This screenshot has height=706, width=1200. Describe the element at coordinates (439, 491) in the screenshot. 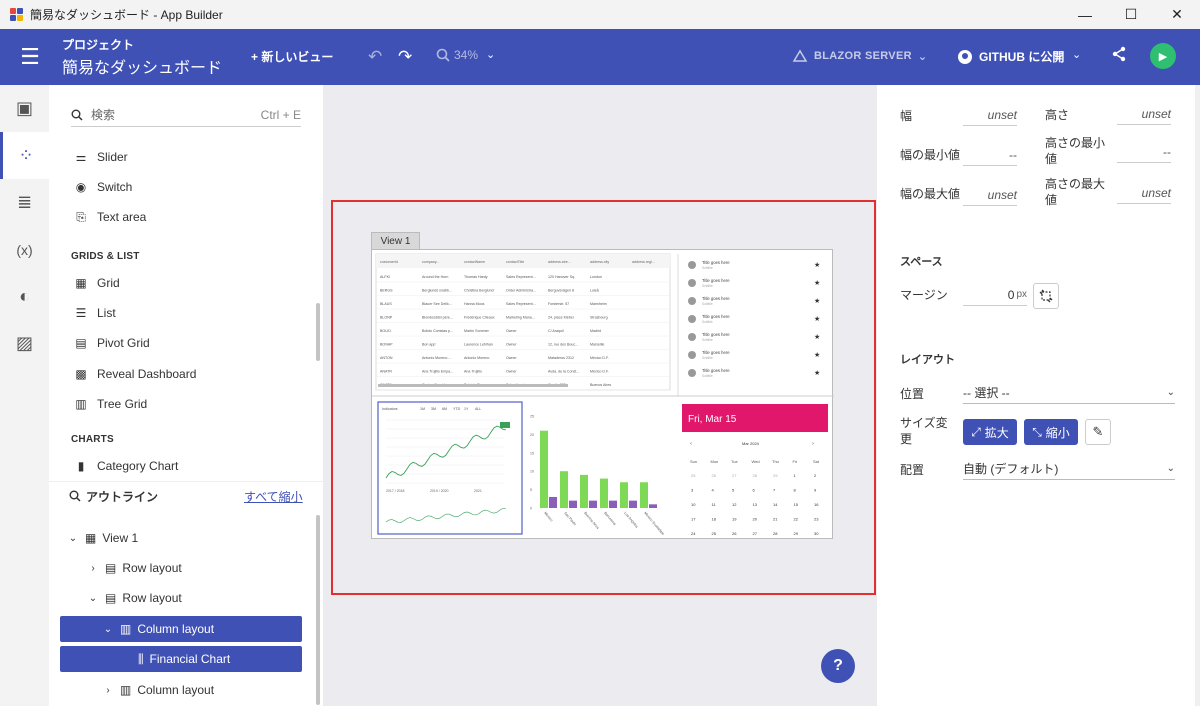

I see `financial-date-label: 2019 / 2020` at that location.